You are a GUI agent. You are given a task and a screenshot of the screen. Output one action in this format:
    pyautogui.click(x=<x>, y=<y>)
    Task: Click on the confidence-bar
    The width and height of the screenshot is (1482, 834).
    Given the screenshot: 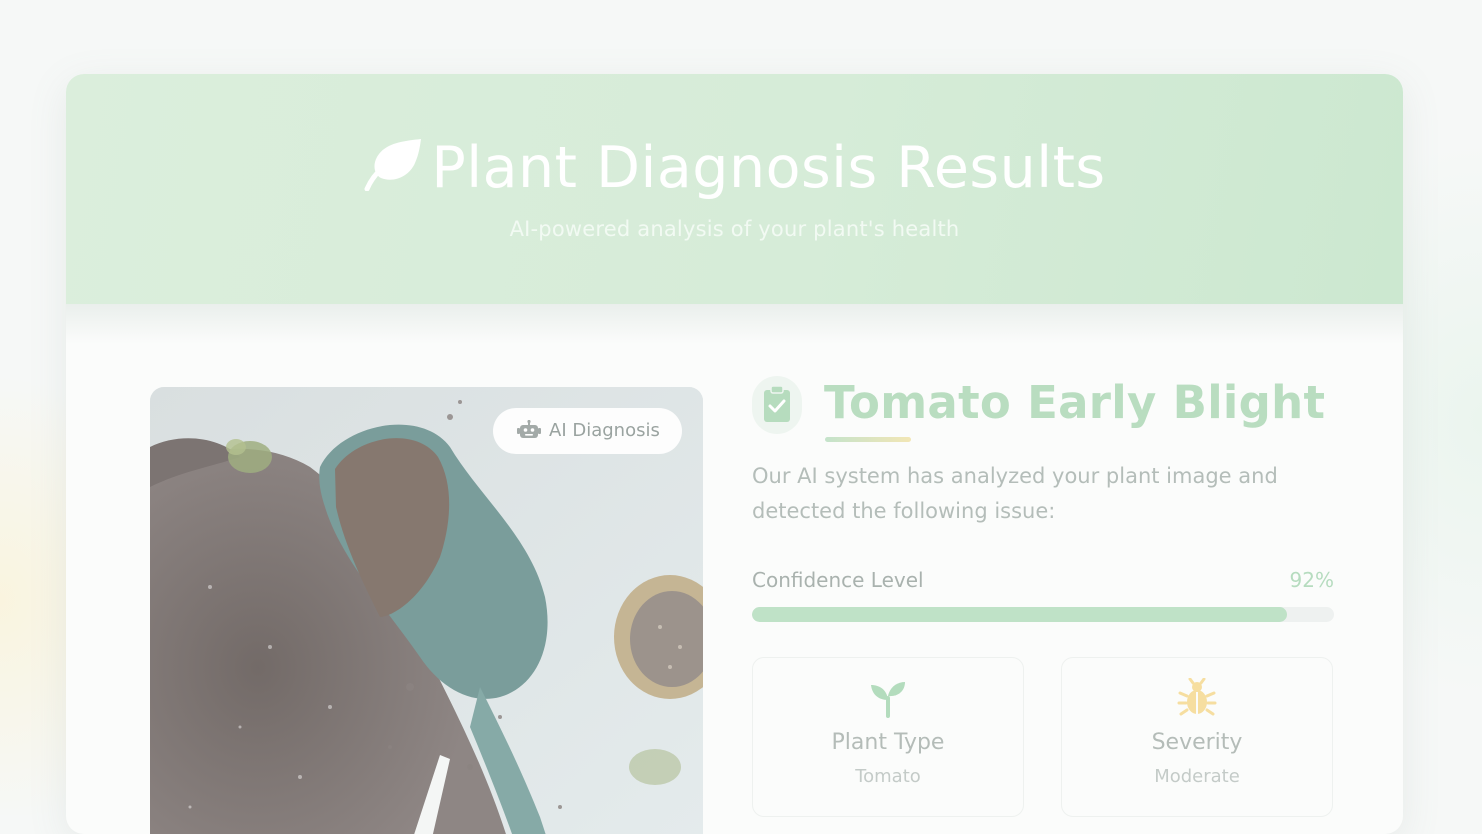 What is the action you would take?
    pyautogui.click(x=1043, y=614)
    